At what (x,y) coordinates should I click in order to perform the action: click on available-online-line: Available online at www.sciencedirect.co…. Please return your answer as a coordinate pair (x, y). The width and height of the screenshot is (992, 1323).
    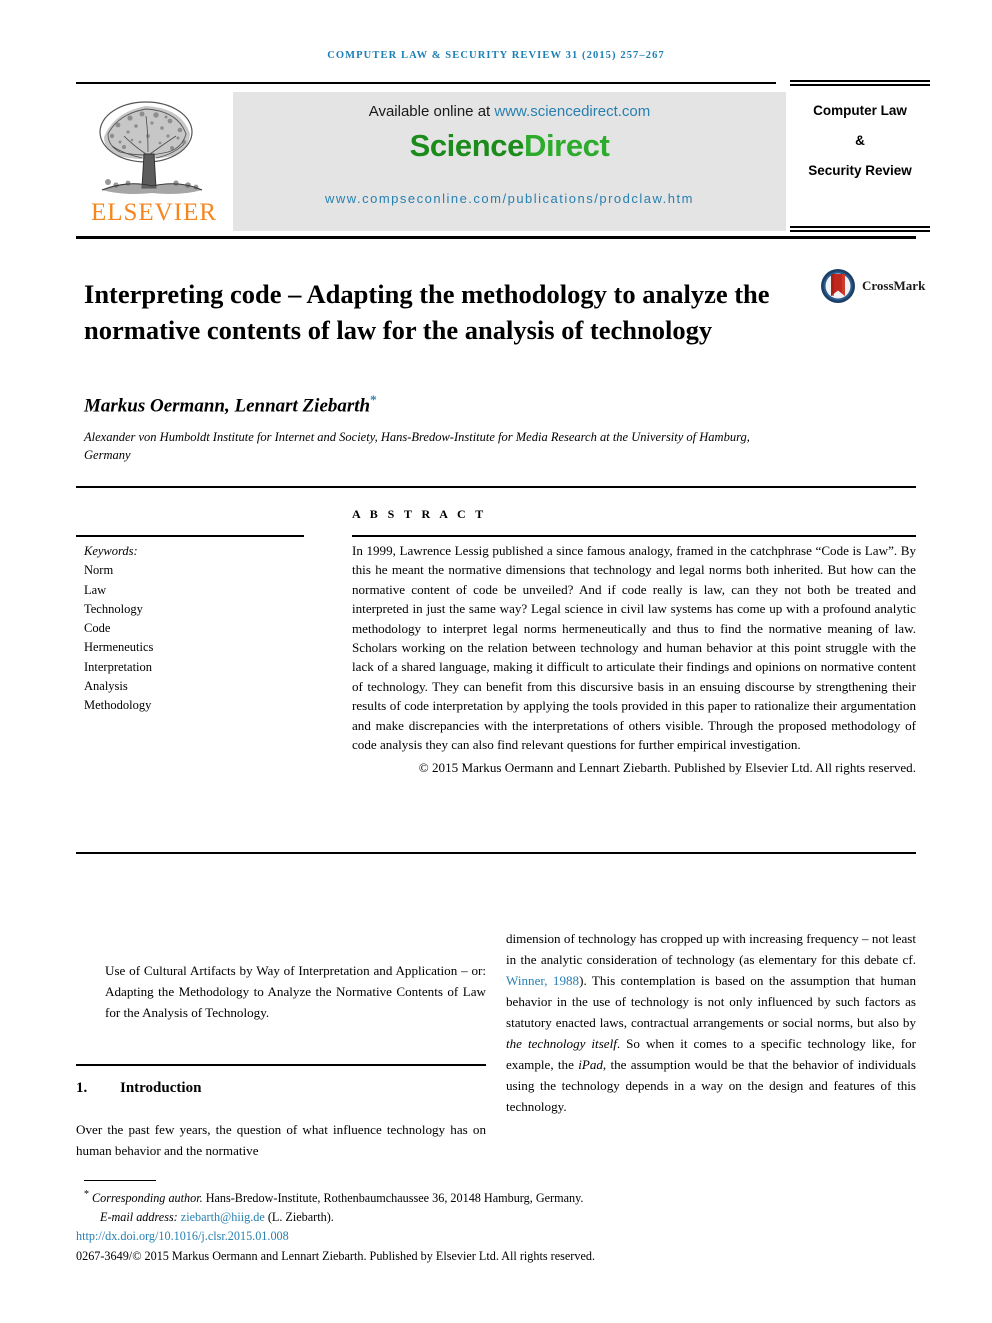
    Looking at the image, I should click on (509, 106).